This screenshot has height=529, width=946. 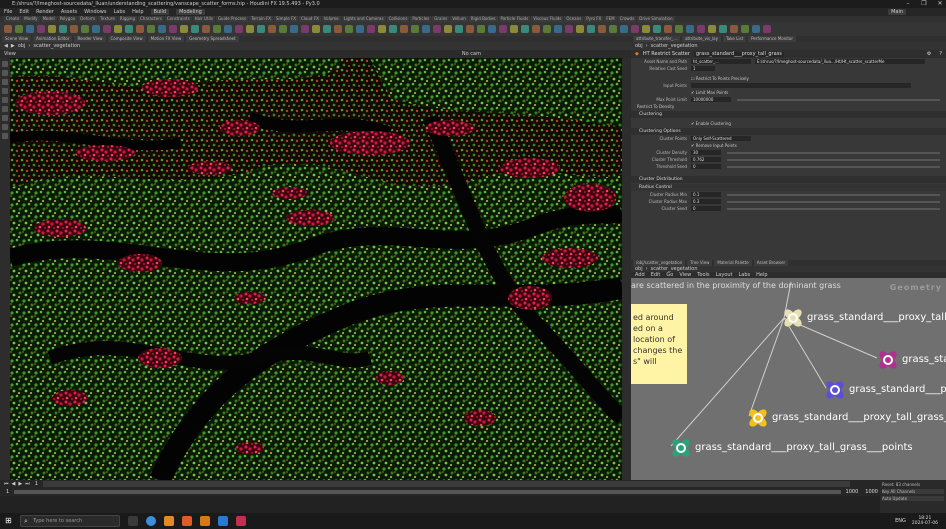 I want to click on radius-max-slider, so click(x=833, y=201).